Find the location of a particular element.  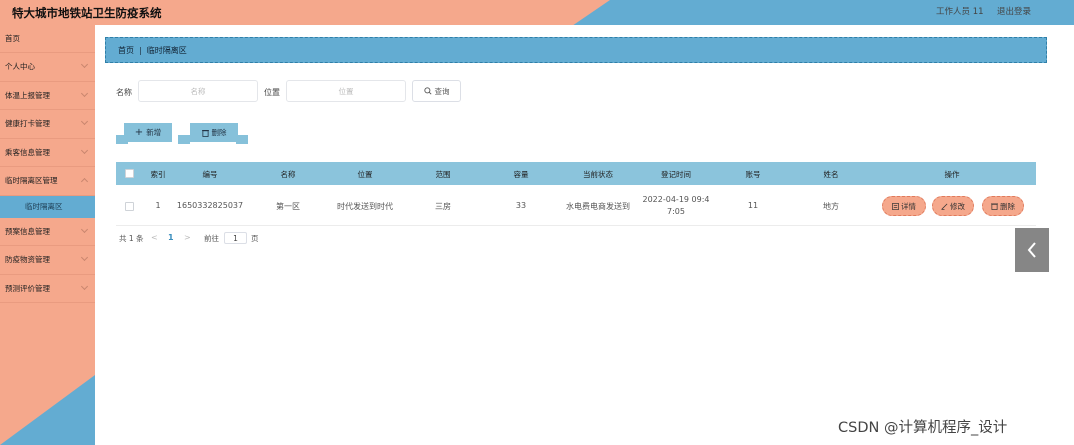

sidebar-item-supplies: 防疫物资管理 is located at coordinates (47, 260).